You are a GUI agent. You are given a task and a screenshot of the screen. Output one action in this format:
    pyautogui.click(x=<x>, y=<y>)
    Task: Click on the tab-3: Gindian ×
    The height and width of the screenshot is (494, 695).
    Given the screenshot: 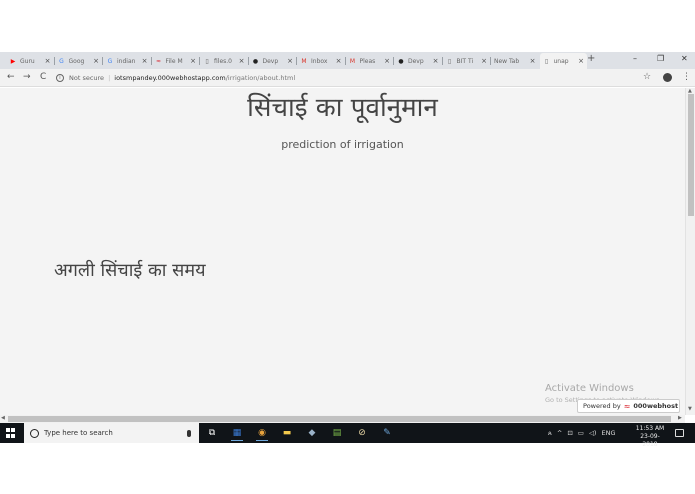 What is the action you would take?
    pyautogui.click(x=127, y=61)
    